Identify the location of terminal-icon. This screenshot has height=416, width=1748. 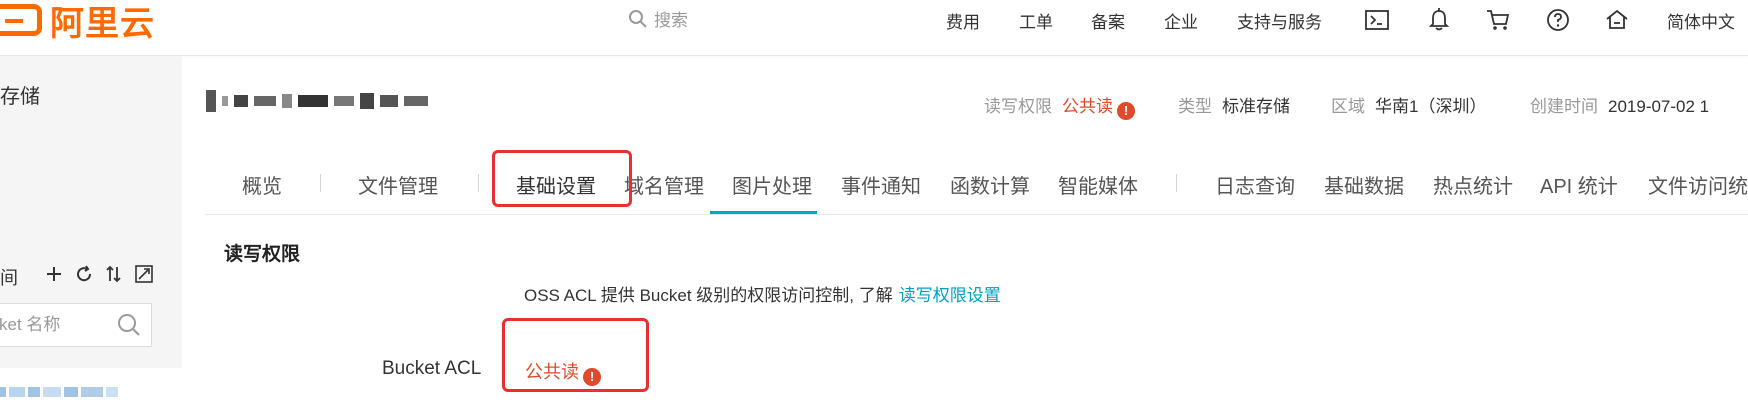
(1377, 20).